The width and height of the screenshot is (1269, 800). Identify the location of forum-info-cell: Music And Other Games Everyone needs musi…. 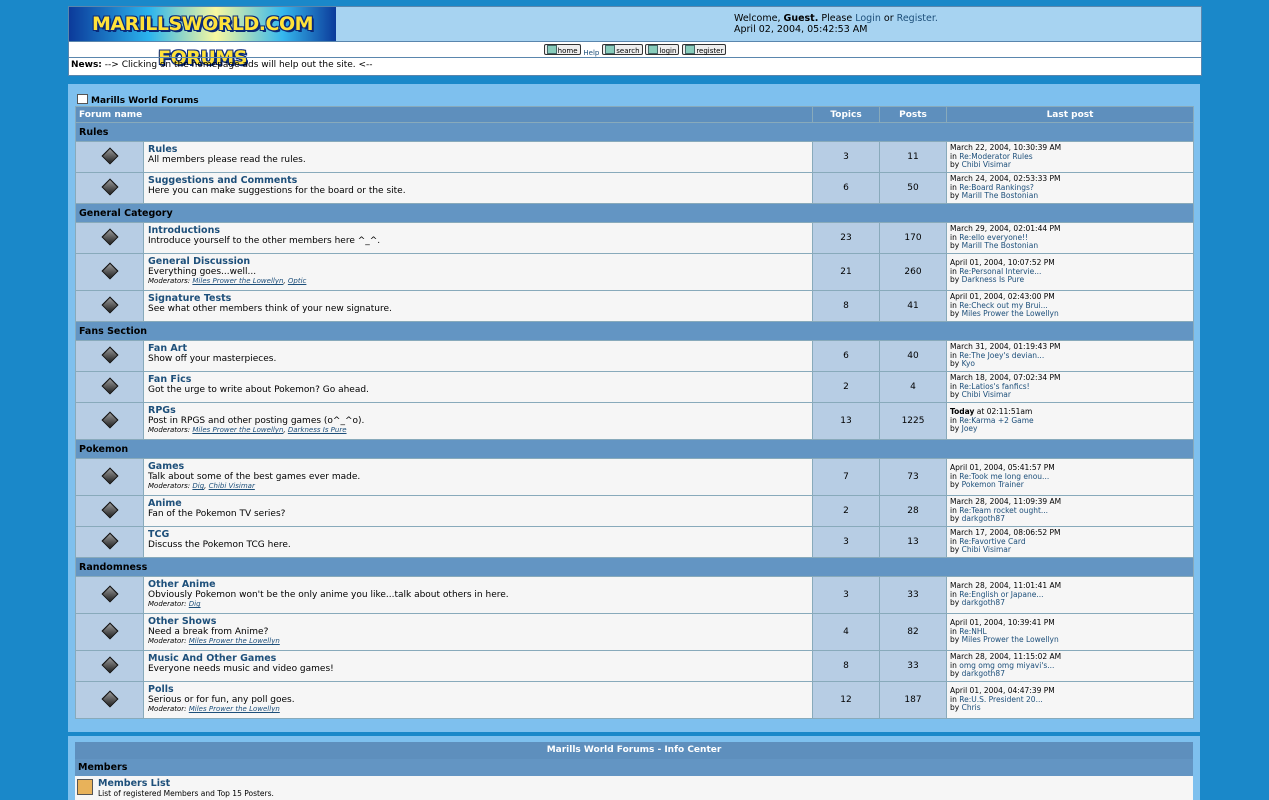
(478, 666).